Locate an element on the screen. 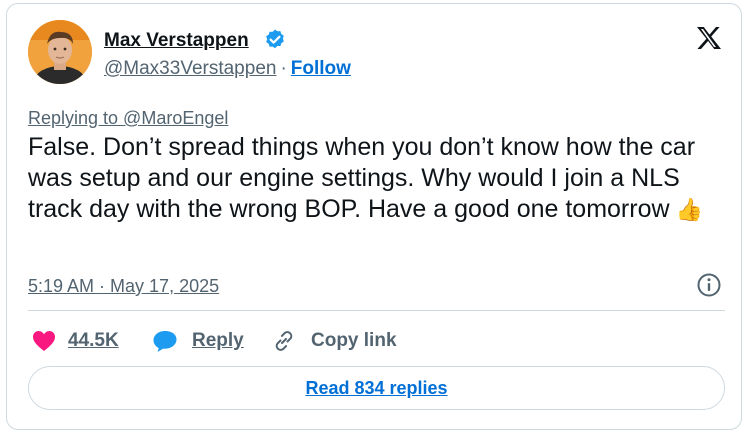 This screenshot has height=436, width=748. thumbs-up-emoji: 👍 is located at coordinates (689, 209).